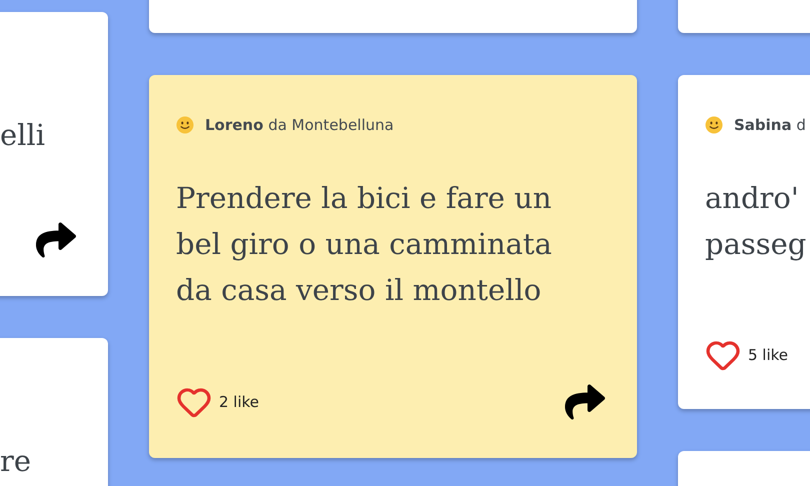 Image resolution: width=810 pixels, height=486 pixels. I want to click on like-button: 5 like, so click(746, 355).